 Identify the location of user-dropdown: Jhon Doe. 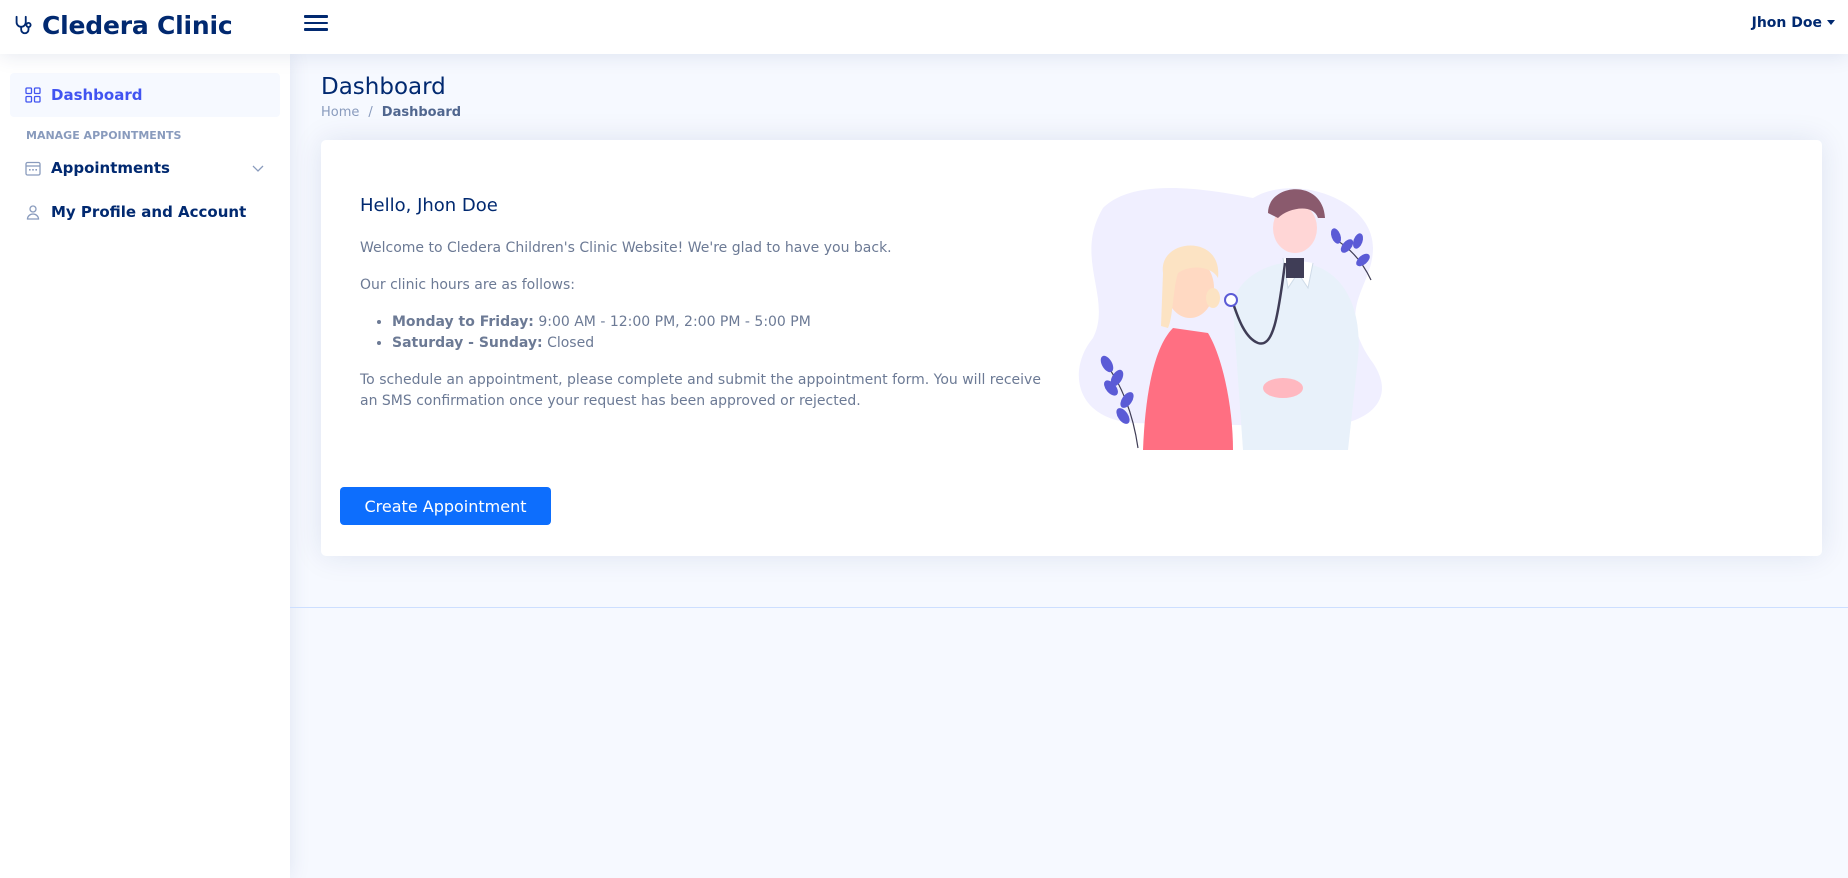
(1793, 23).